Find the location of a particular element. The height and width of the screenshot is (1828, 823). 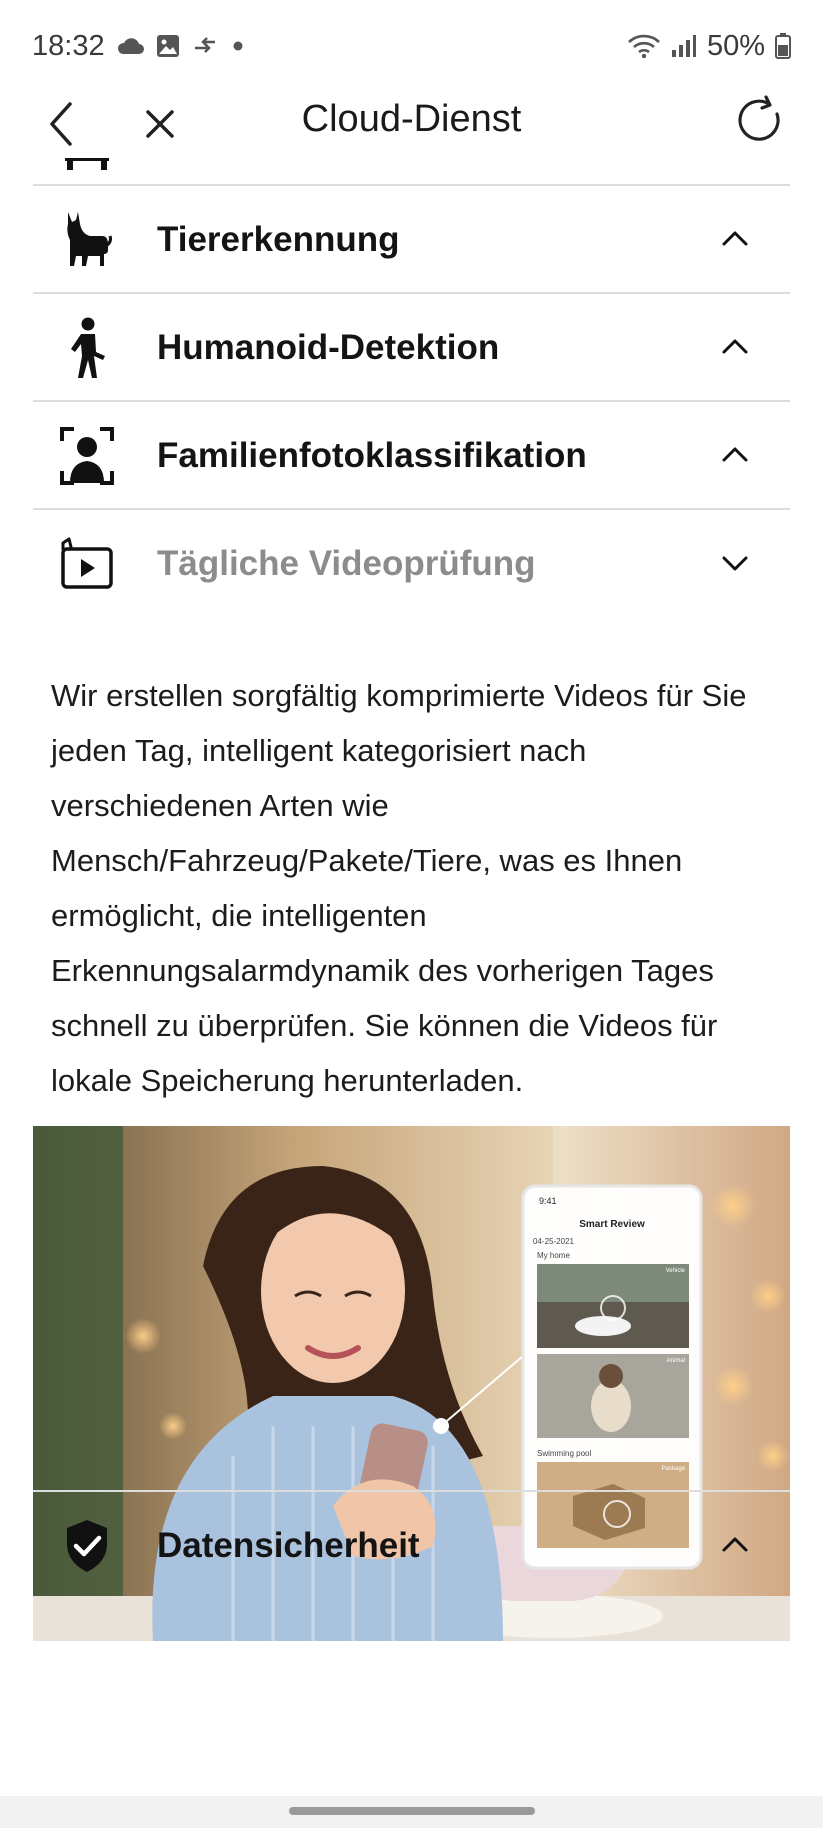

close-icon is located at coordinates (160, 124).